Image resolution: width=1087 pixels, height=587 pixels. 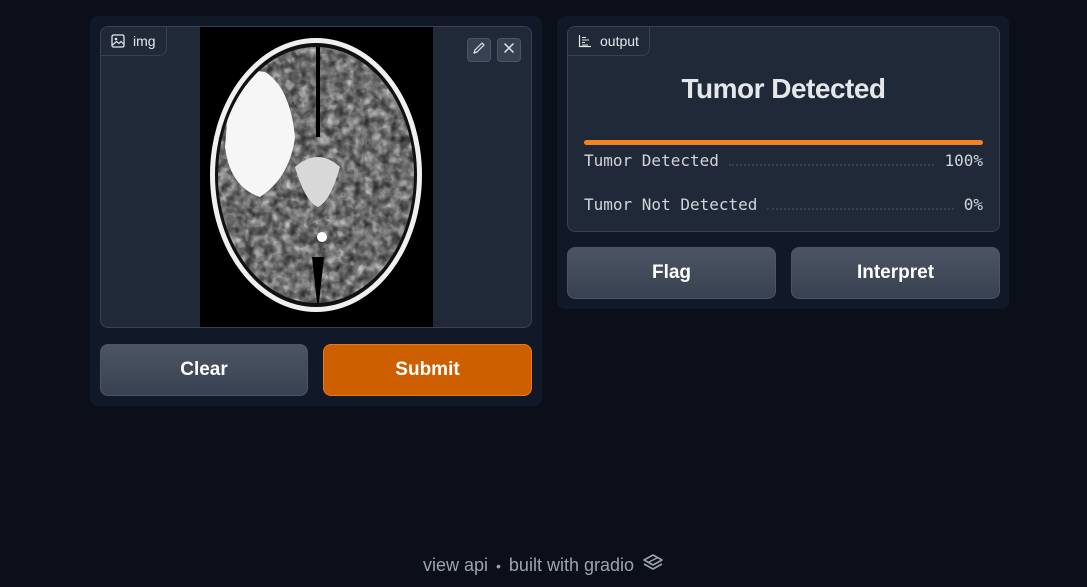 What do you see at coordinates (204, 370) in the screenshot?
I see `clear-button: Clear` at bounding box center [204, 370].